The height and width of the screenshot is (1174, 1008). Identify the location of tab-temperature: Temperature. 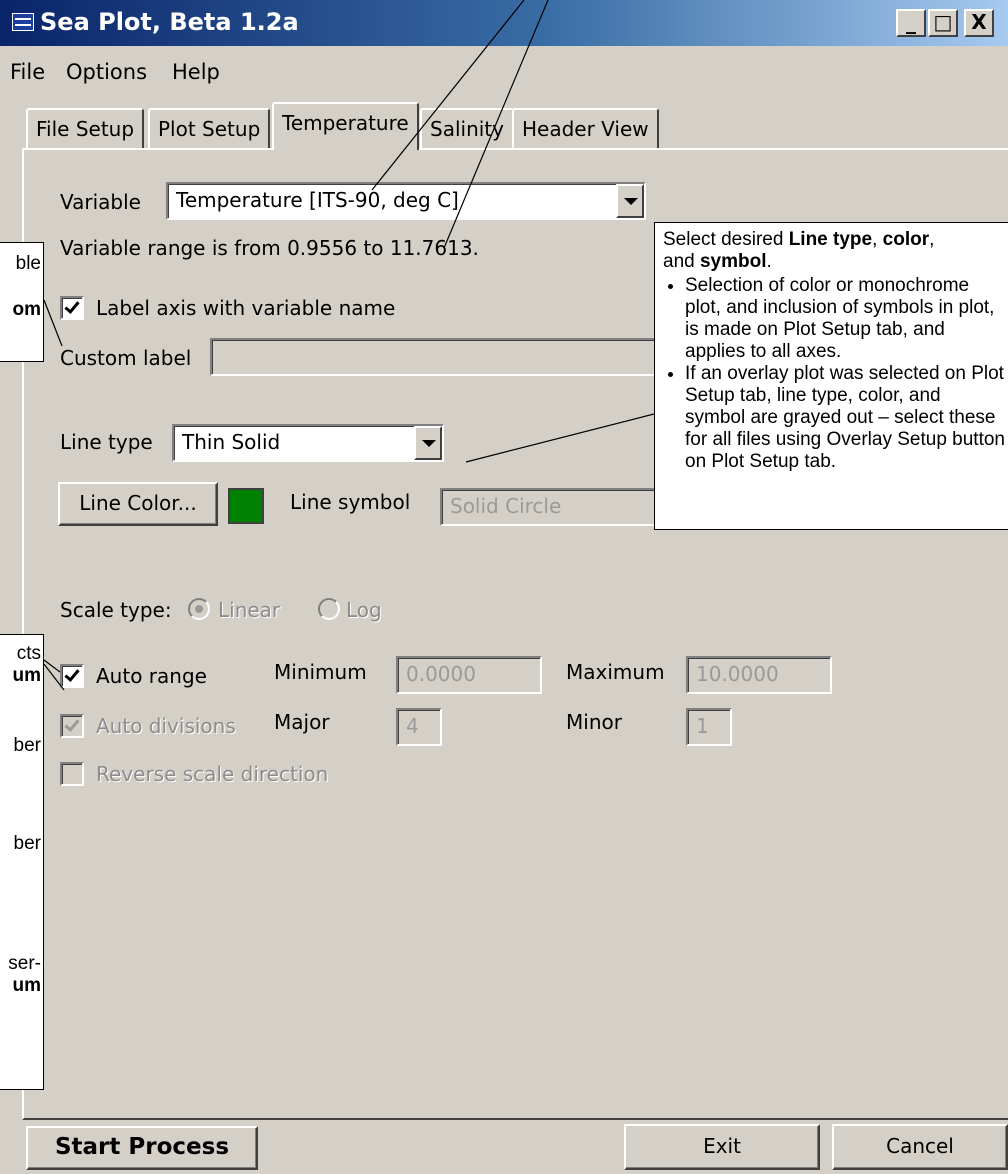
(345, 126).